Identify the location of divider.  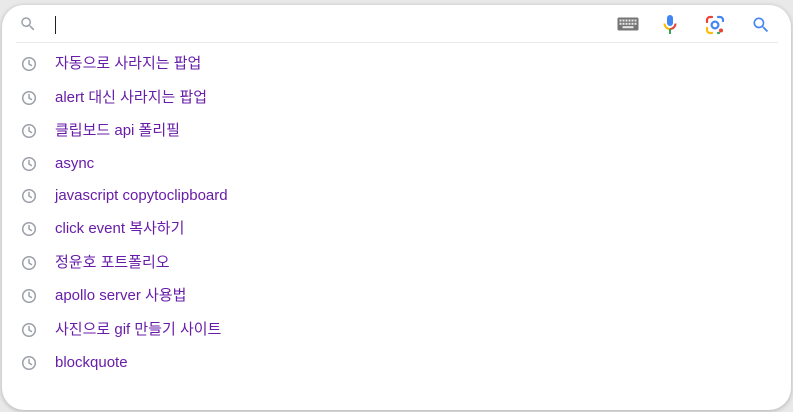
(397, 42).